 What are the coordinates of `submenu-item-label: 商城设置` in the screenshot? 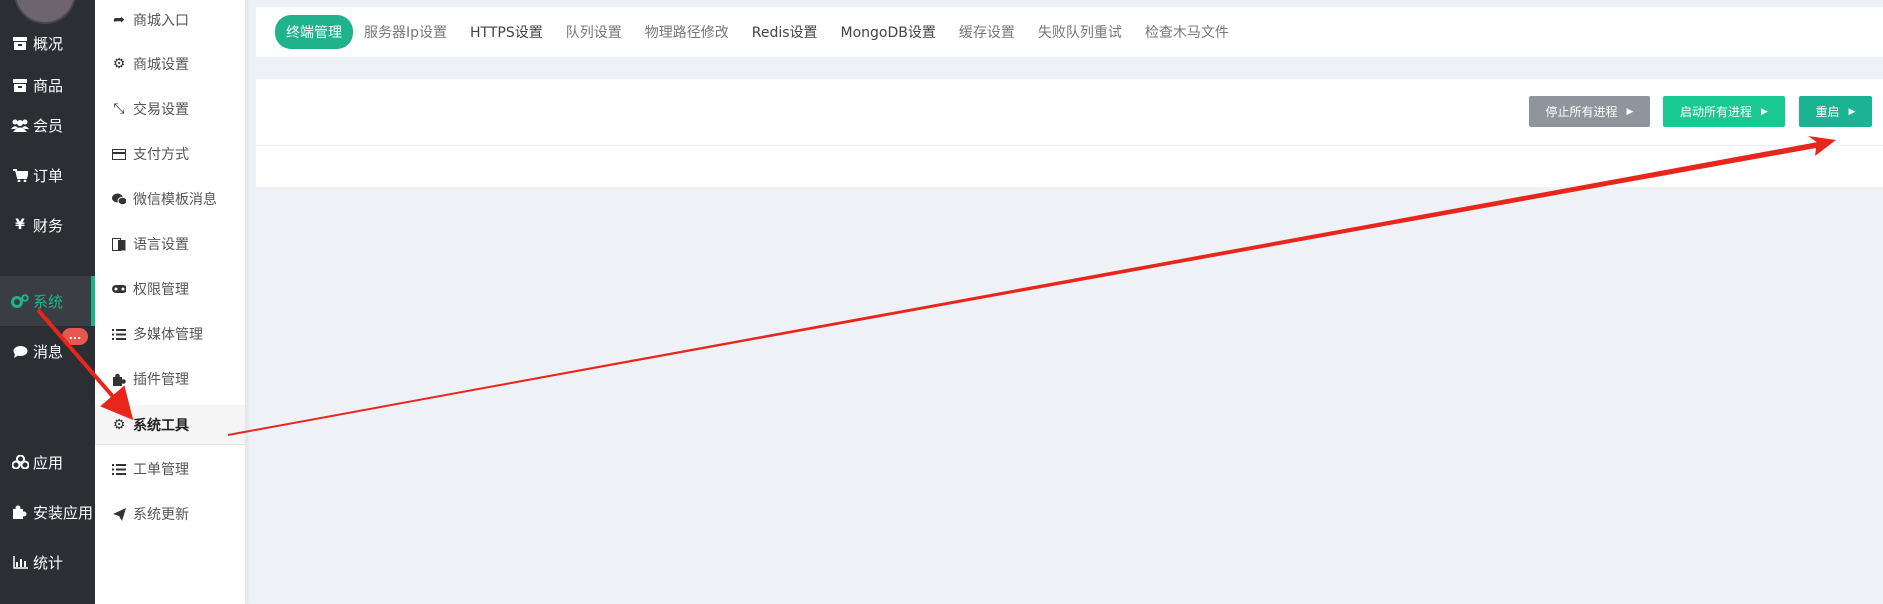 It's located at (161, 65).